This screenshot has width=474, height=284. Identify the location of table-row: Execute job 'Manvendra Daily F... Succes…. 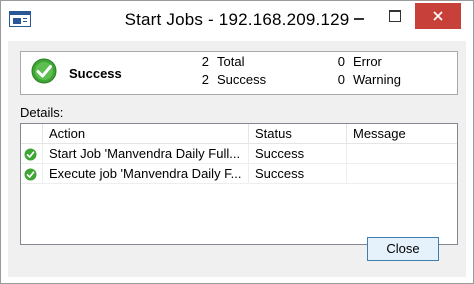
(239, 174).